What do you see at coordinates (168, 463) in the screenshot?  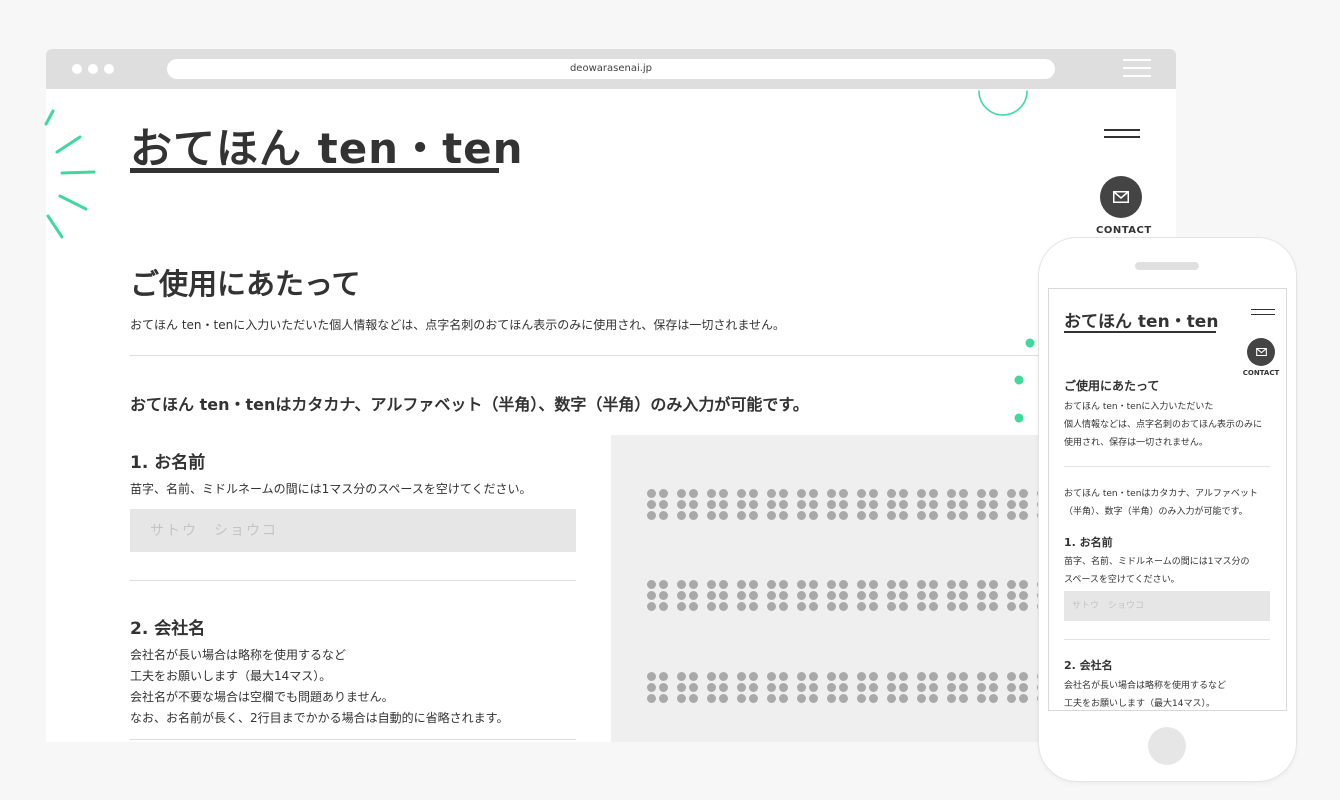 I see `section-title-name: 1. お名前` at bounding box center [168, 463].